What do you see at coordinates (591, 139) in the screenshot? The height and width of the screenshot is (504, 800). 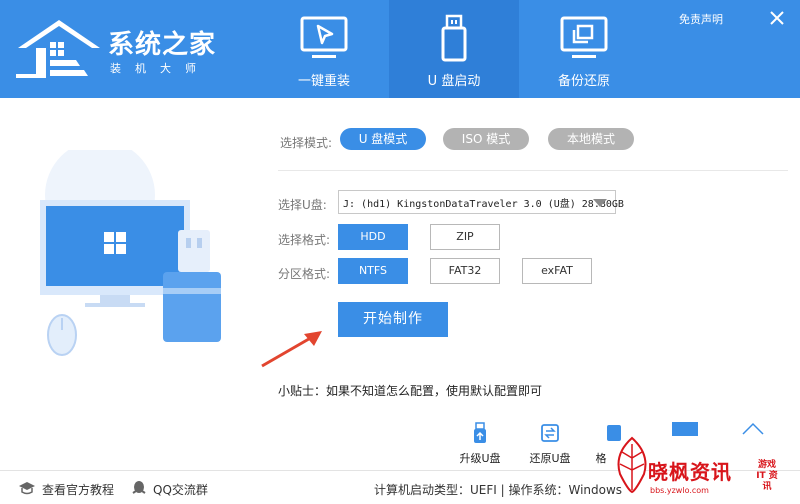 I see `local-mode-pill: 本地模式` at bounding box center [591, 139].